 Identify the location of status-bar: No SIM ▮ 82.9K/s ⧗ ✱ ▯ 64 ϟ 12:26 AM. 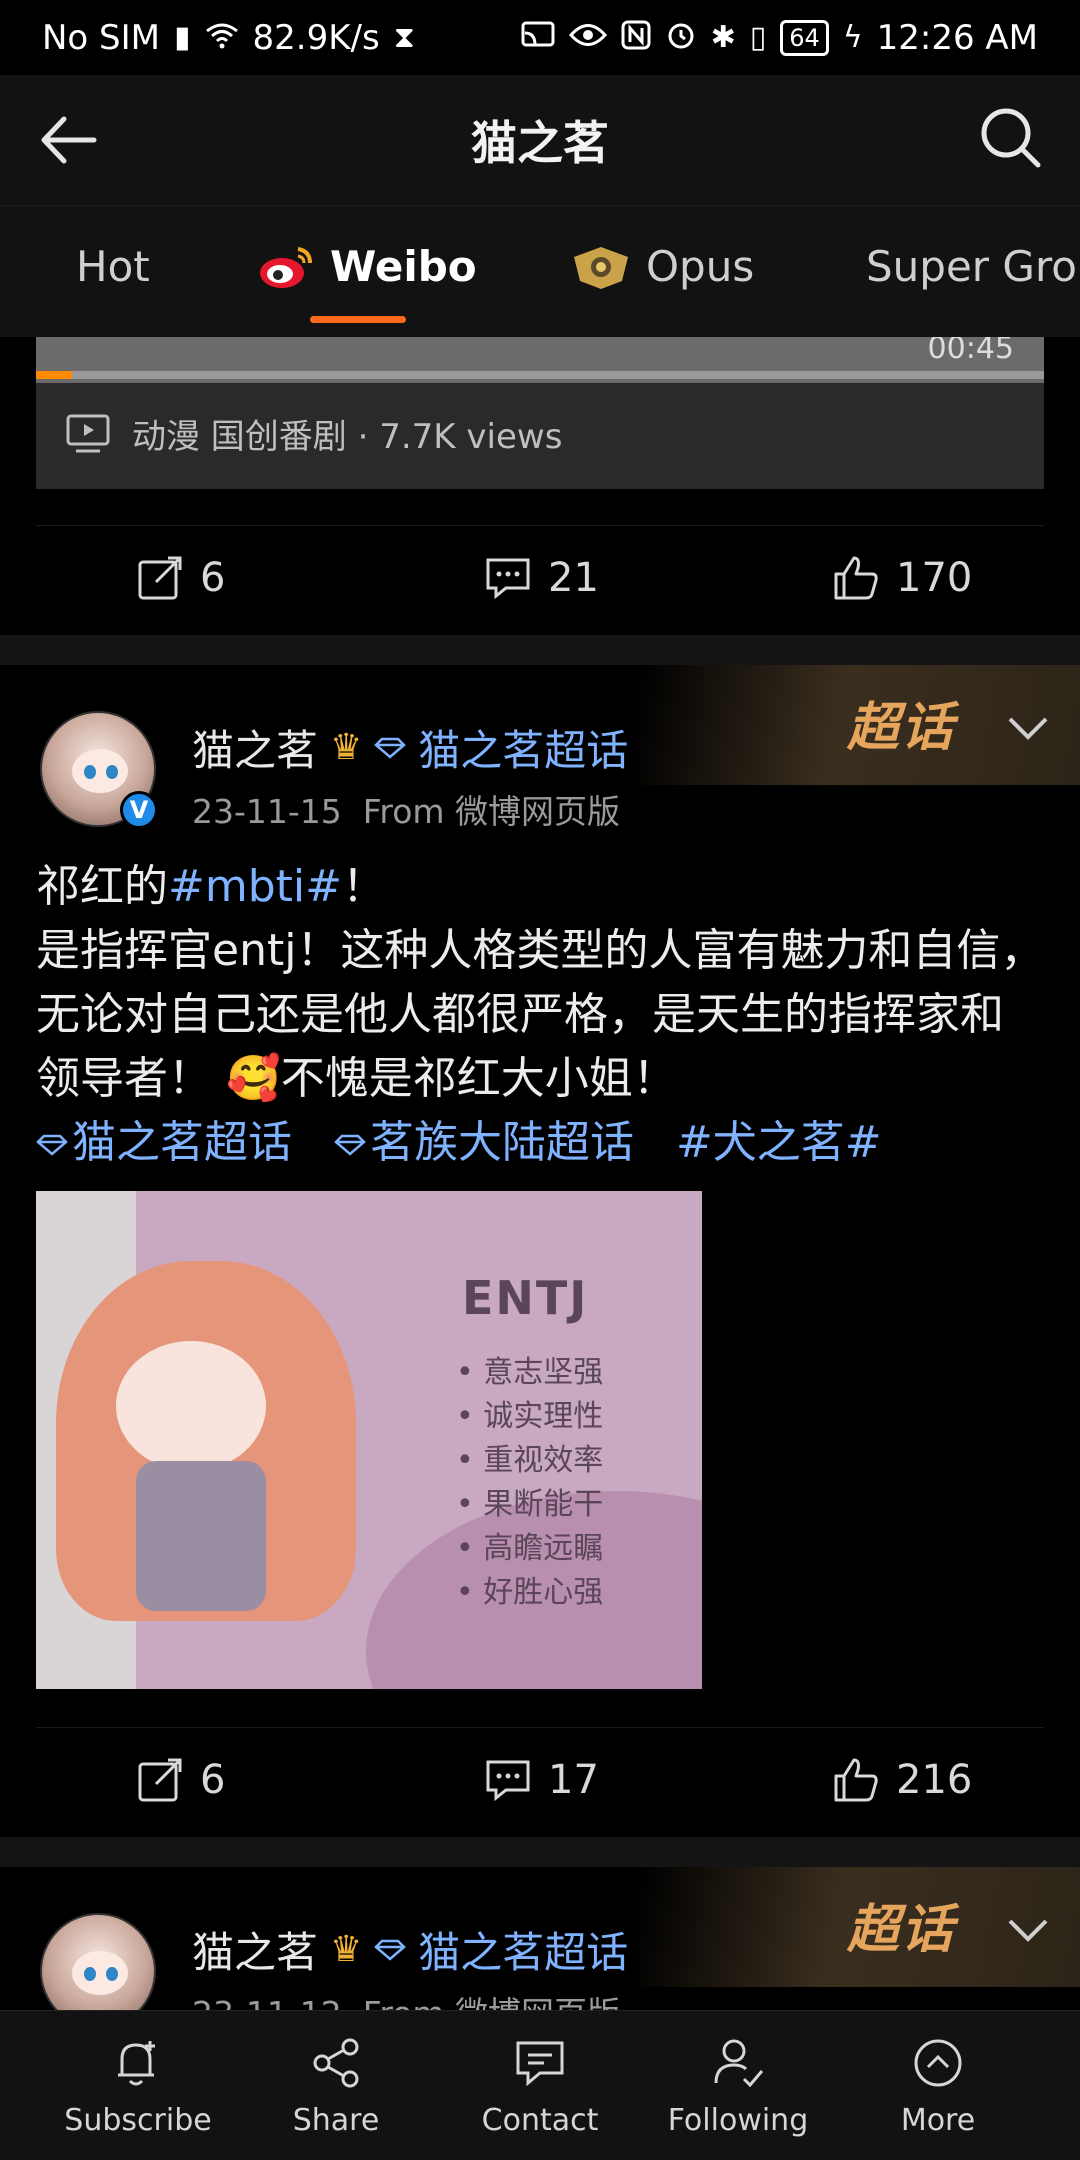
(540, 37).